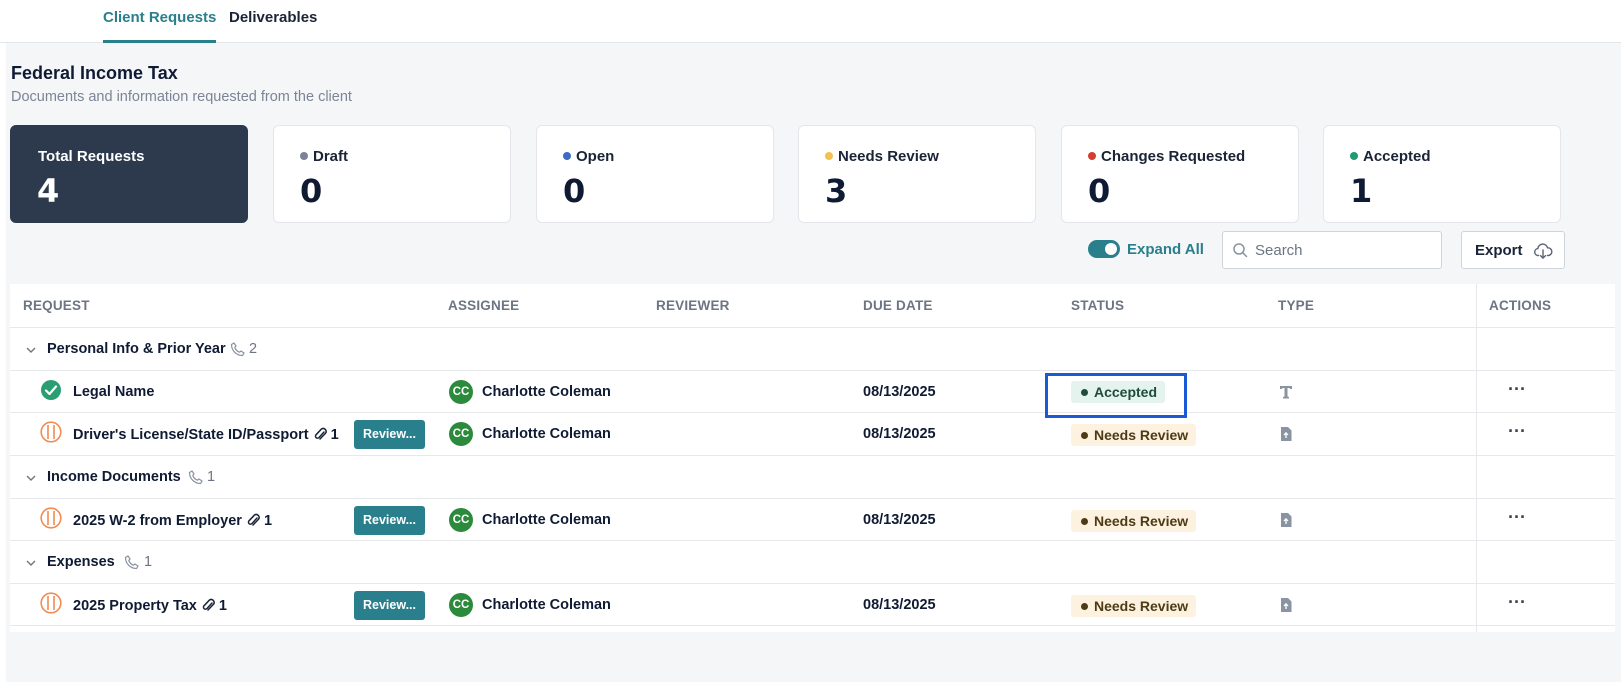 This screenshot has height=682, width=1621. What do you see at coordinates (1361, 191) in the screenshot?
I see `stat-value: 1` at bounding box center [1361, 191].